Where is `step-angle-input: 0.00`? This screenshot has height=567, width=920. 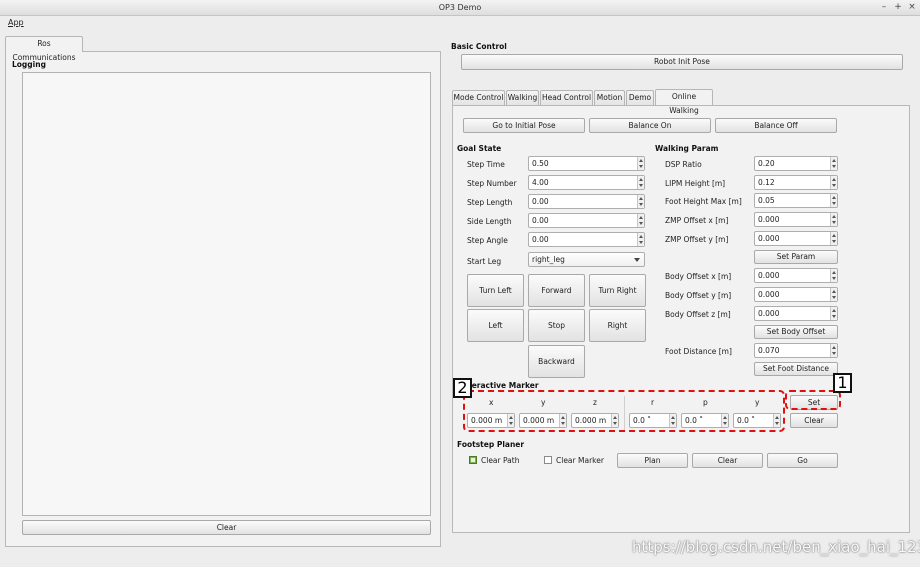
step-angle-input: 0.00 is located at coordinates (586, 239).